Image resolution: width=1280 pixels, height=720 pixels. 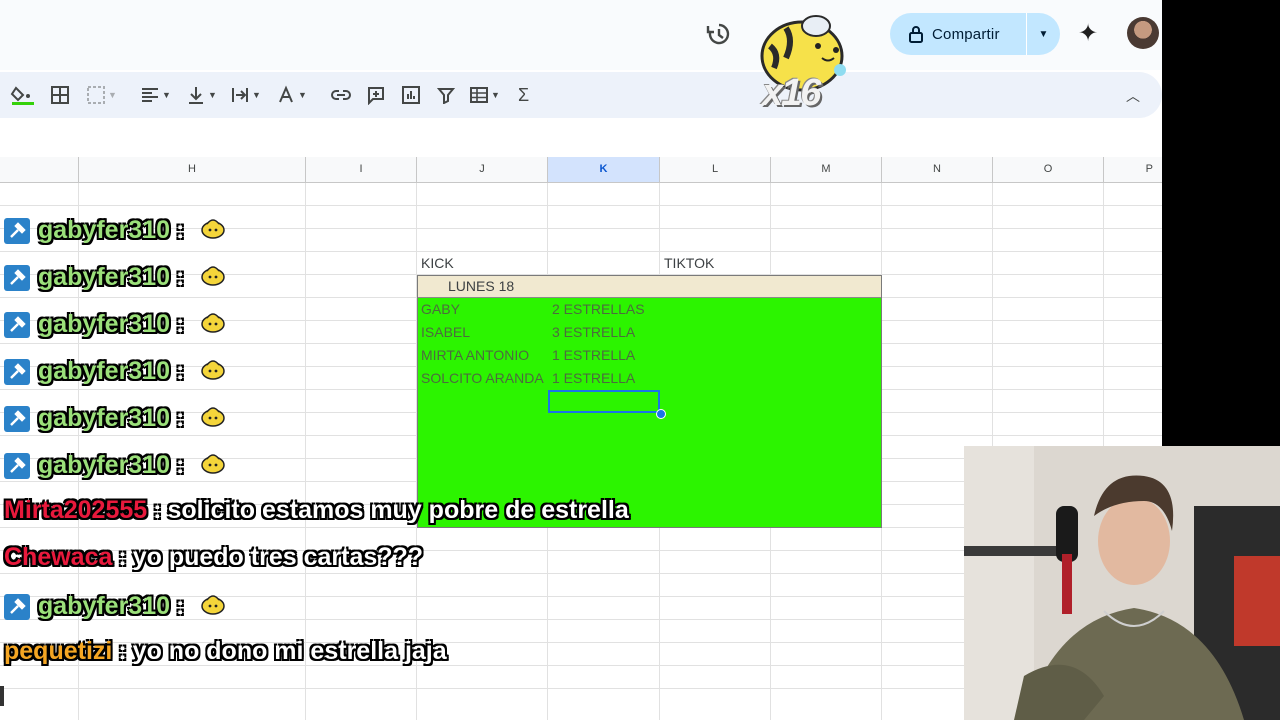 What do you see at coordinates (76, 510) in the screenshot?
I see `chat-username: Mirta202555` at bounding box center [76, 510].